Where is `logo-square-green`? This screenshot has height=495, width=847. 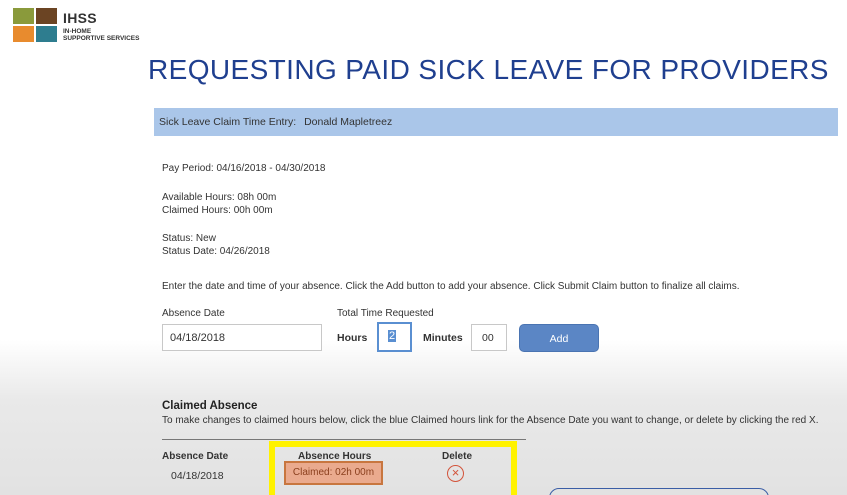 logo-square-green is located at coordinates (23, 16).